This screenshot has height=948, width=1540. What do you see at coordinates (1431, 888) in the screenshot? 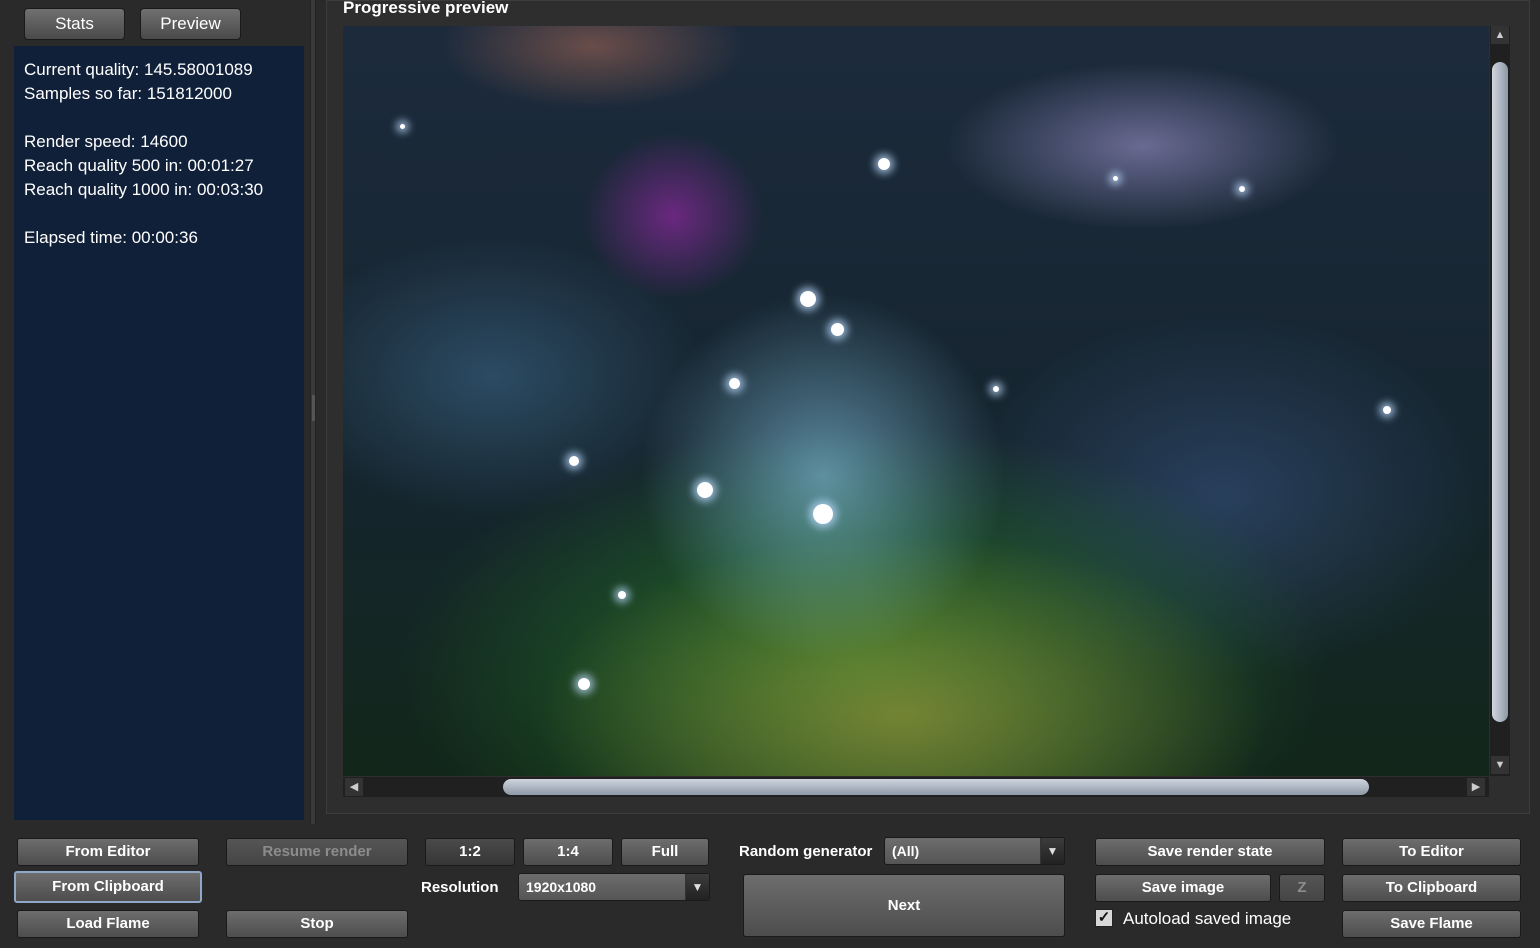
I see `to-clipboard-button: To Clipboard` at bounding box center [1431, 888].